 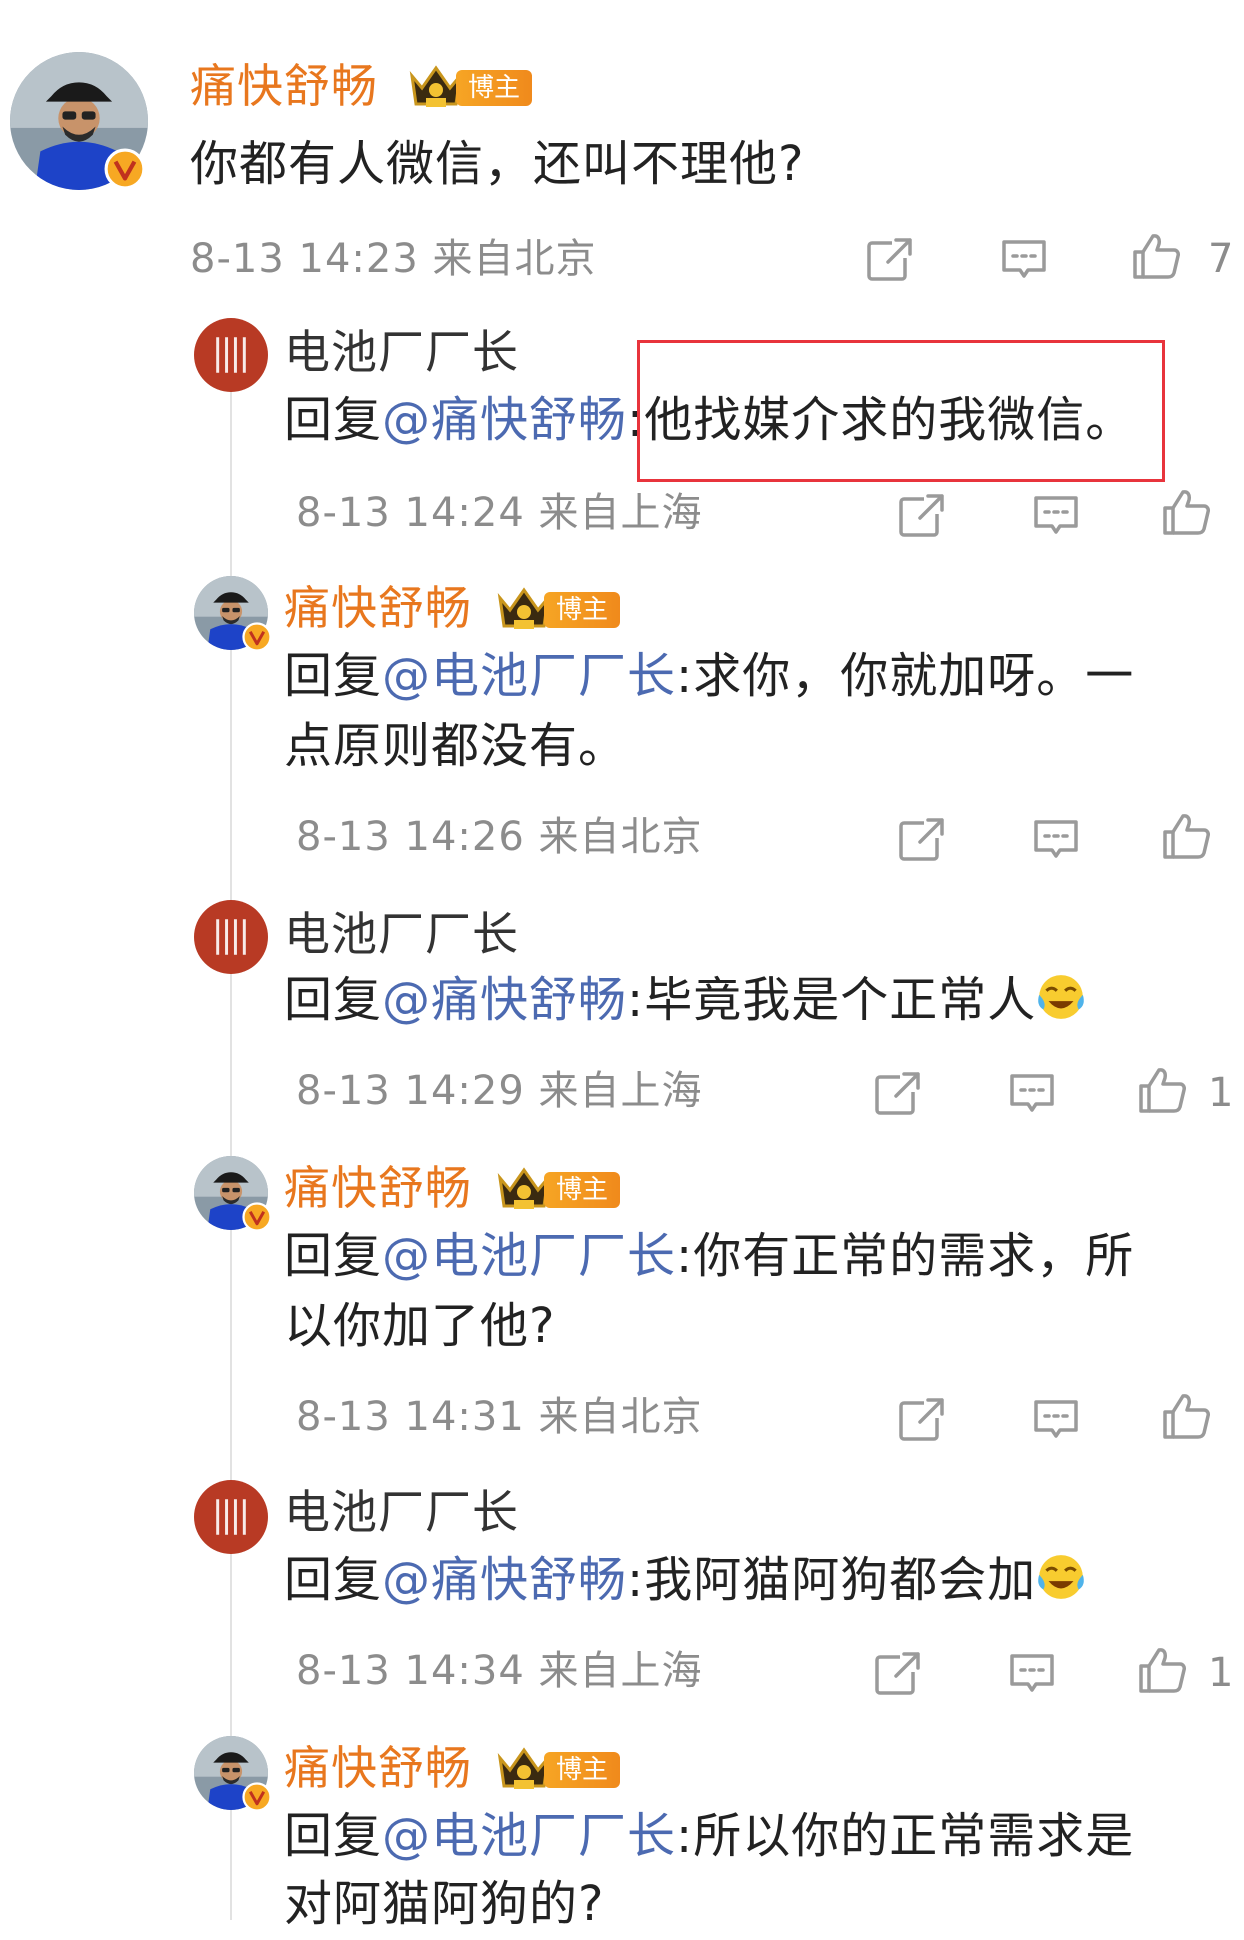 I want to click on reply-text-line2: 点原则都没有。, so click(x=456, y=746).